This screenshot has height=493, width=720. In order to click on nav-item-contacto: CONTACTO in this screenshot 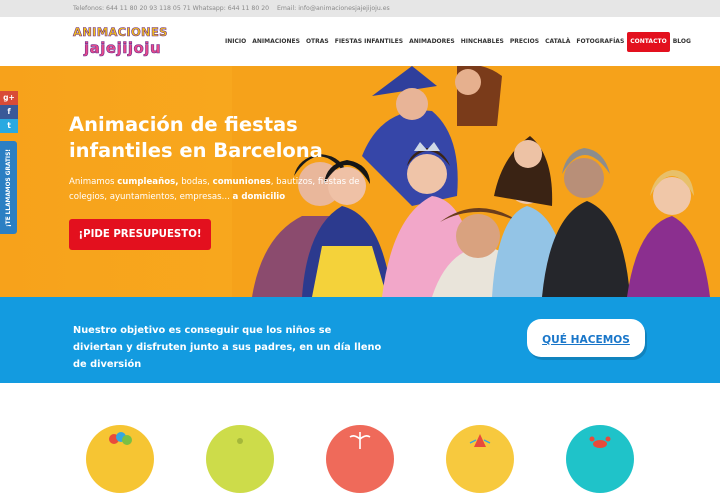, I will do `click(648, 42)`.